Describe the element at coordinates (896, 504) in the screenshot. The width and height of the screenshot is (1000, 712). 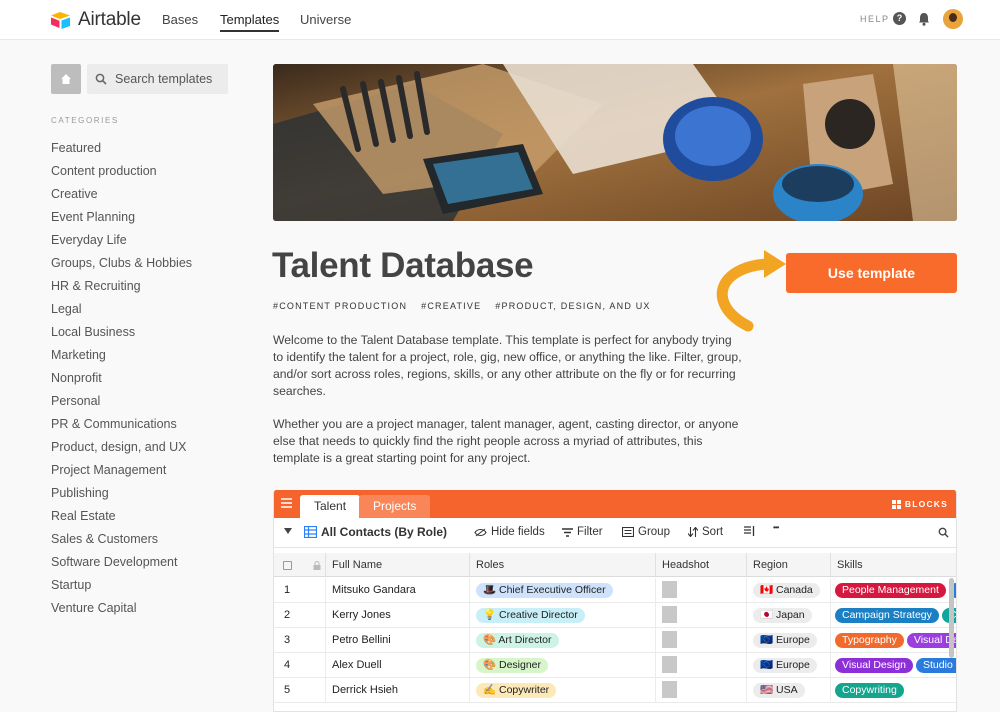
I see `blocks-icon` at that location.